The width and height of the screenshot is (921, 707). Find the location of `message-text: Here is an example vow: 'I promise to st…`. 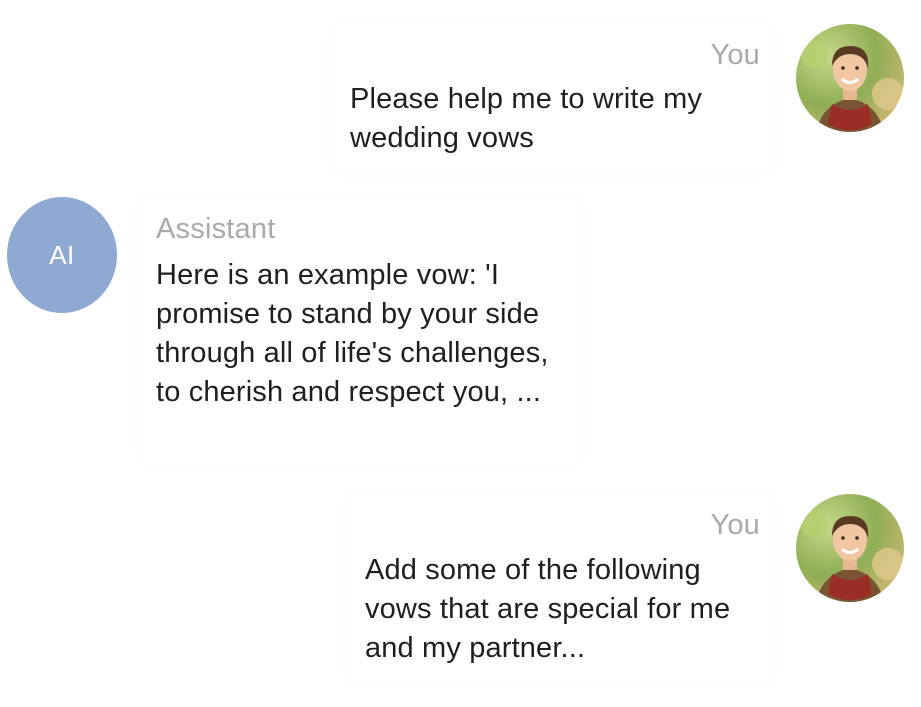

message-text: Here is an example vow: 'I promise to st… is located at coordinates (352, 333).